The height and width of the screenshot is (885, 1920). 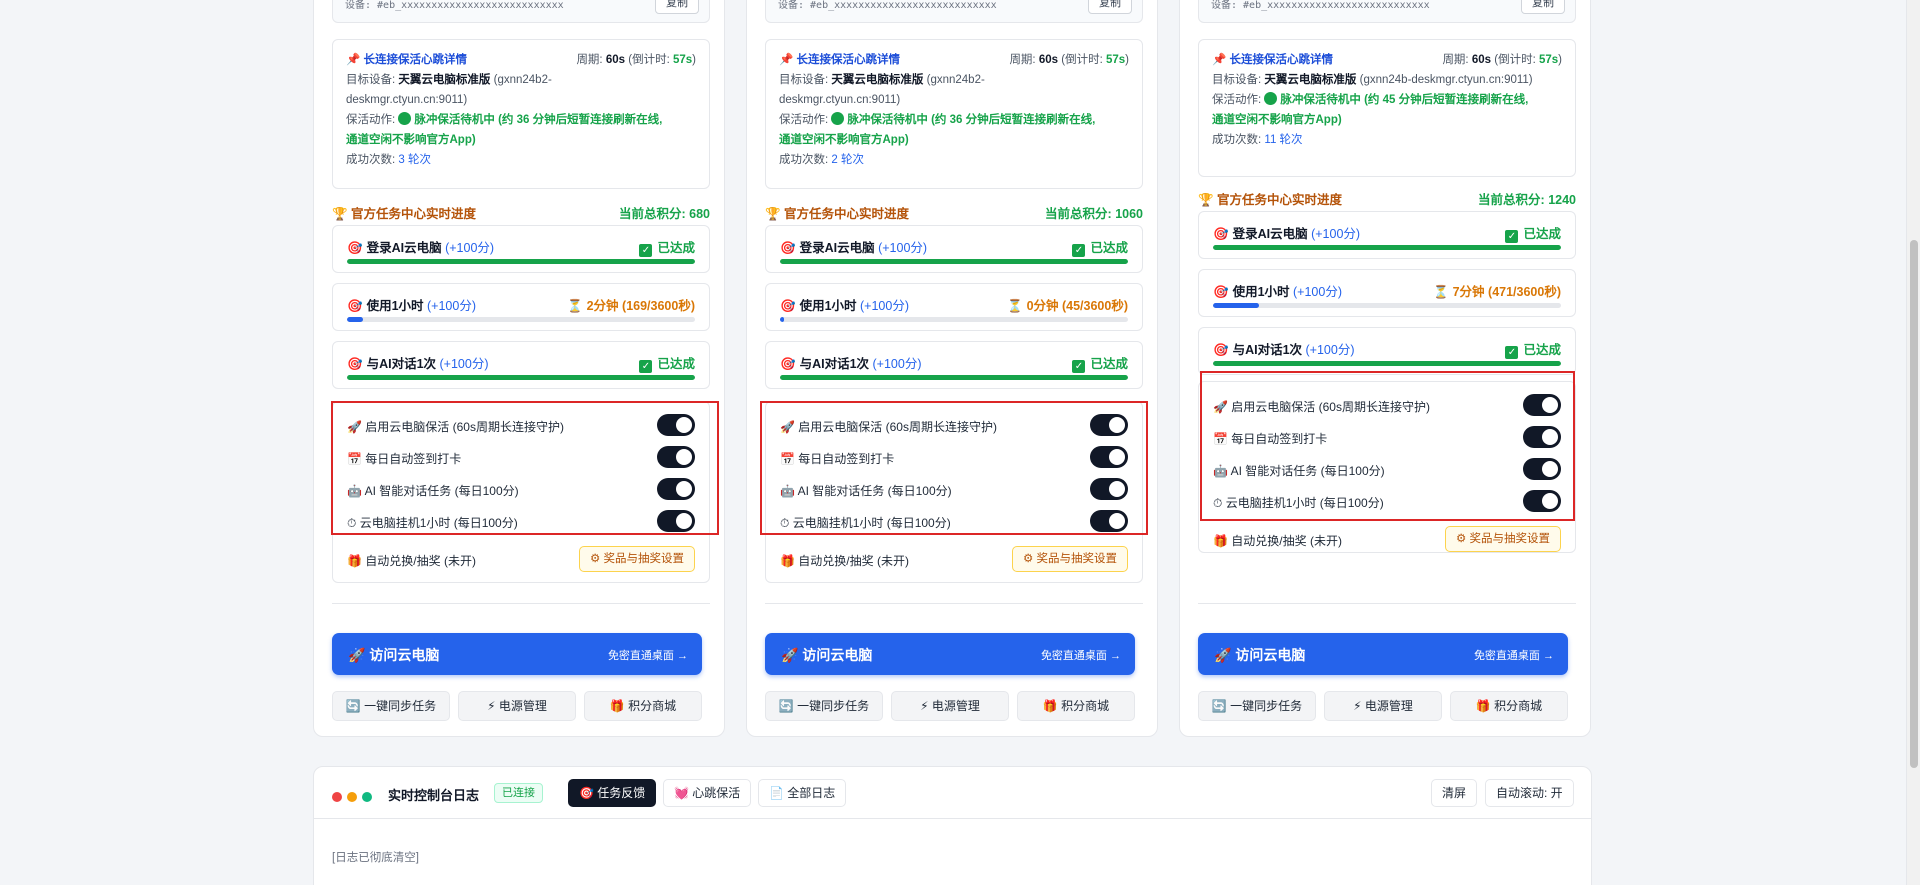 I want to click on clear-button: 清屏, so click(x=1454, y=793).